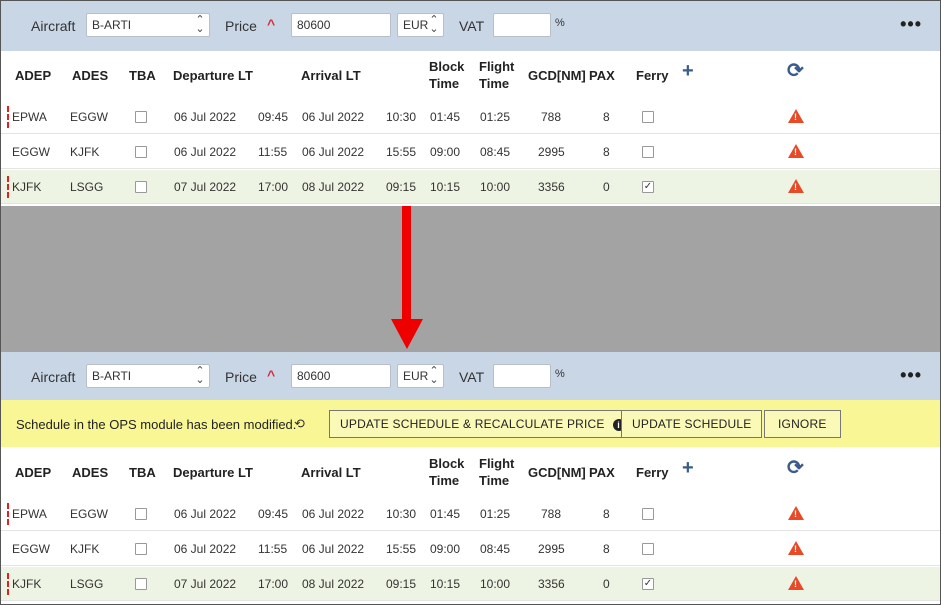  Describe the element at coordinates (331, 75) in the screenshot. I see `col-arrival: Arrival LT` at that location.